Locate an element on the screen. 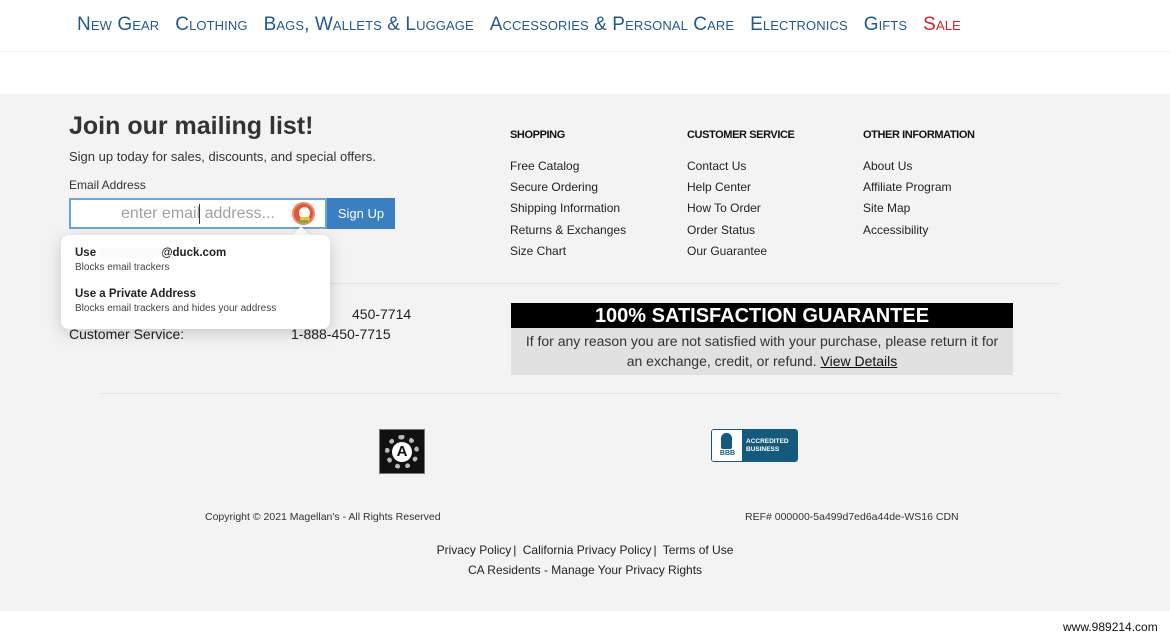 Image resolution: width=1170 pixels, height=636 pixels. mailing-list-title: Join our mailing list! is located at coordinates (191, 126).